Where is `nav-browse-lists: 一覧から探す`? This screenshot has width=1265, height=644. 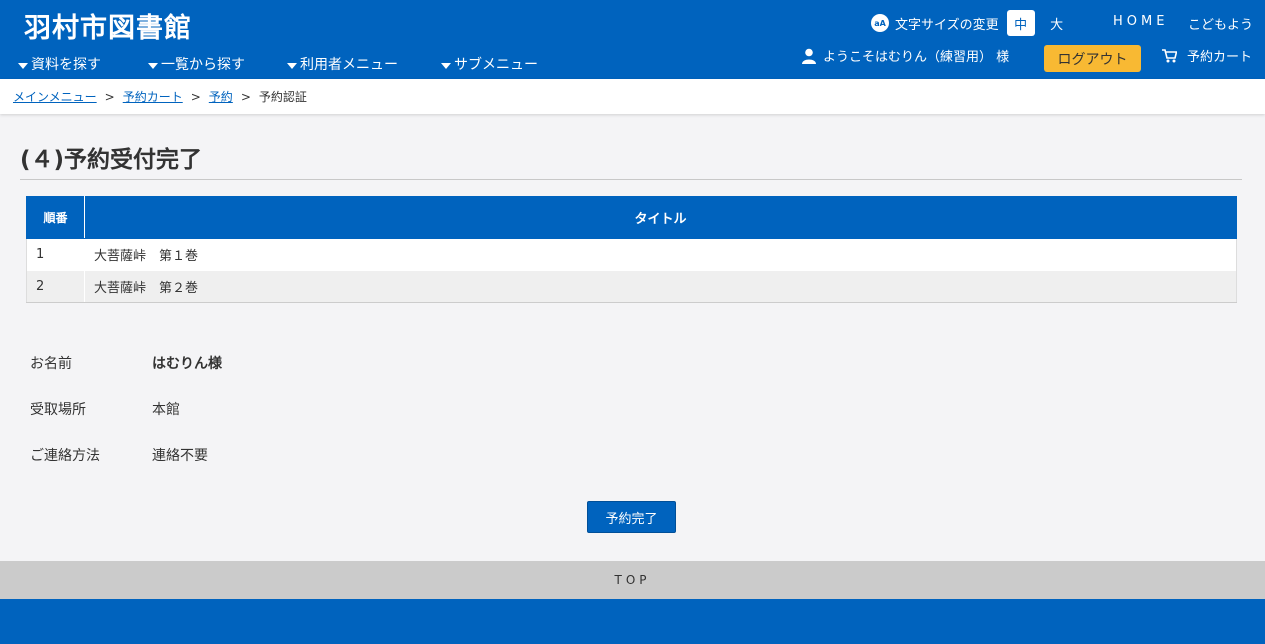
nav-browse-lists: 一覧から探す is located at coordinates (217, 64).